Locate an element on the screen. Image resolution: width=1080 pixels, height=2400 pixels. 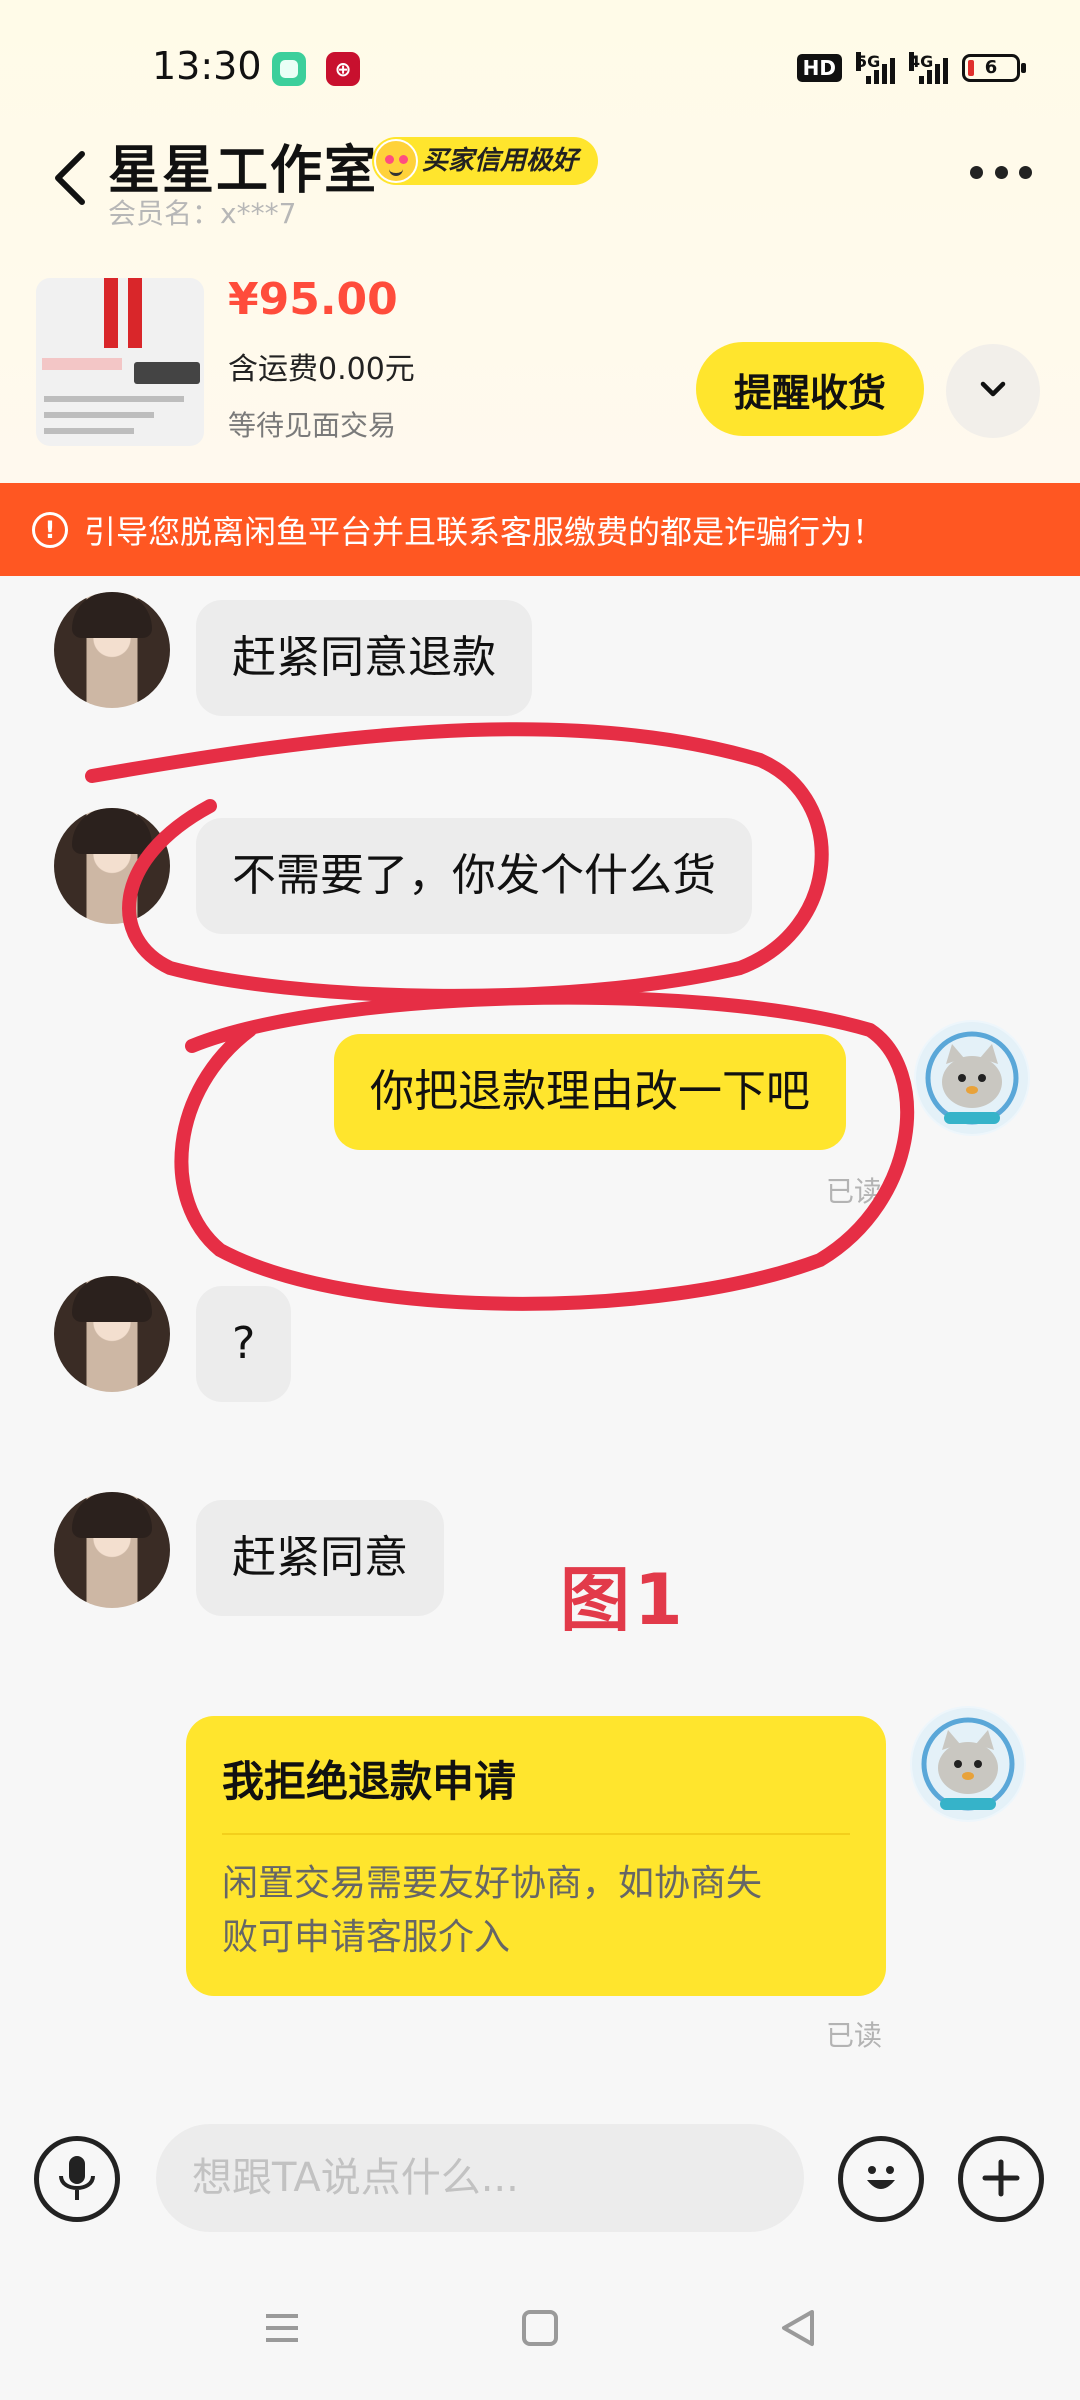
plus-icon is located at coordinates (1001, 2177).